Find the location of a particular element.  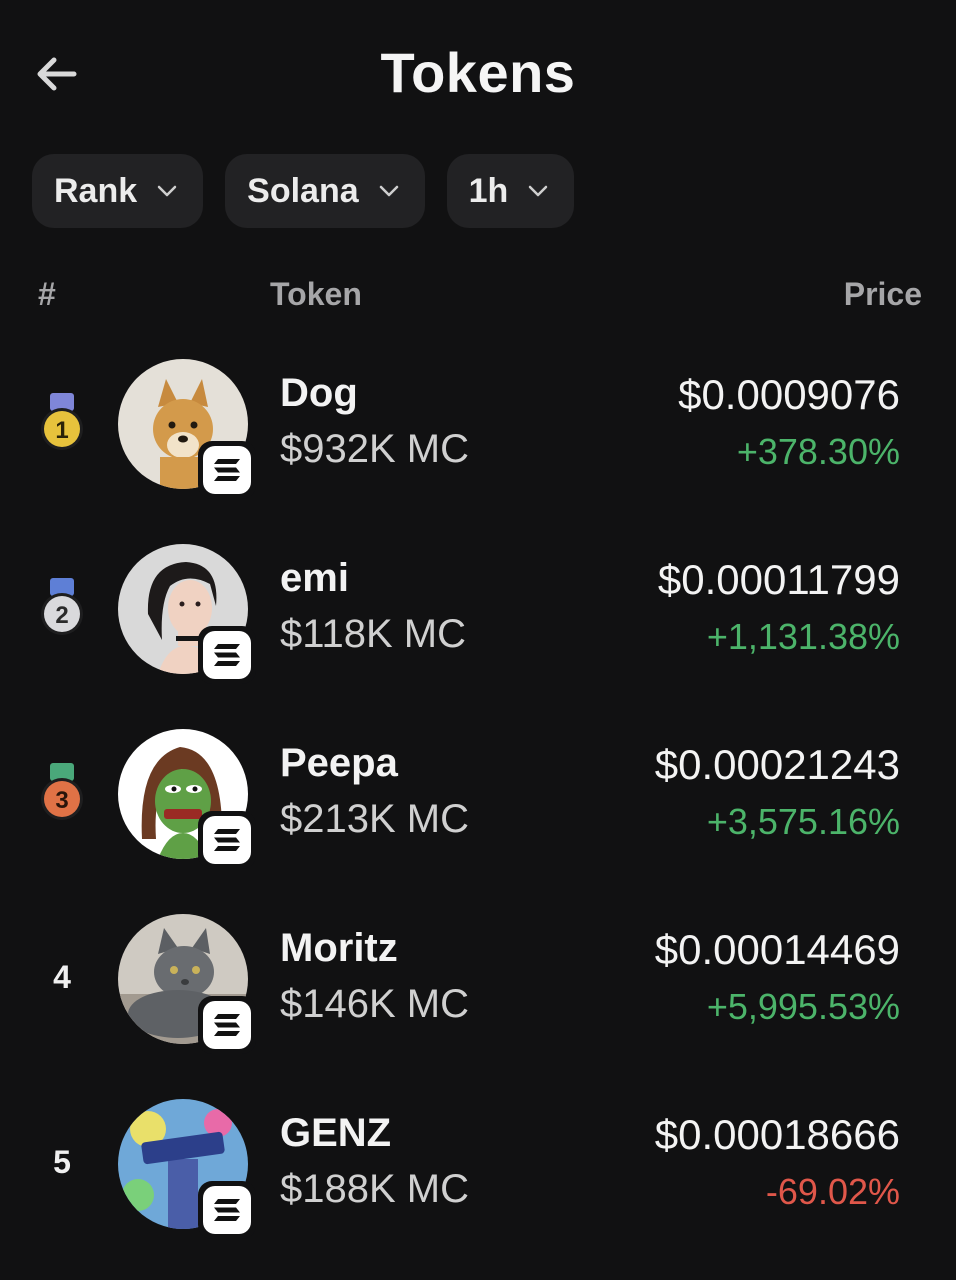

token-price: $0.00011799 is located at coordinates (778, 579).